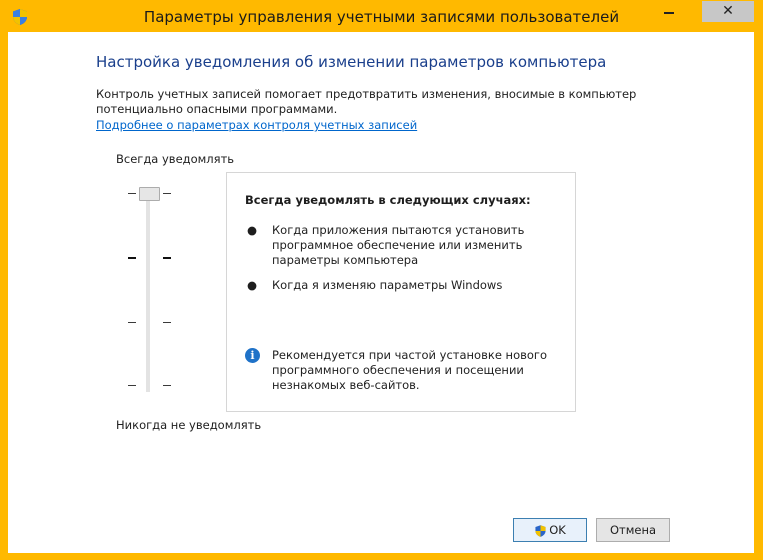 Image resolution: width=763 pixels, height=560 pixels. I want to click on slider-top-label: Всегда уведомлять, so click(175, 159).